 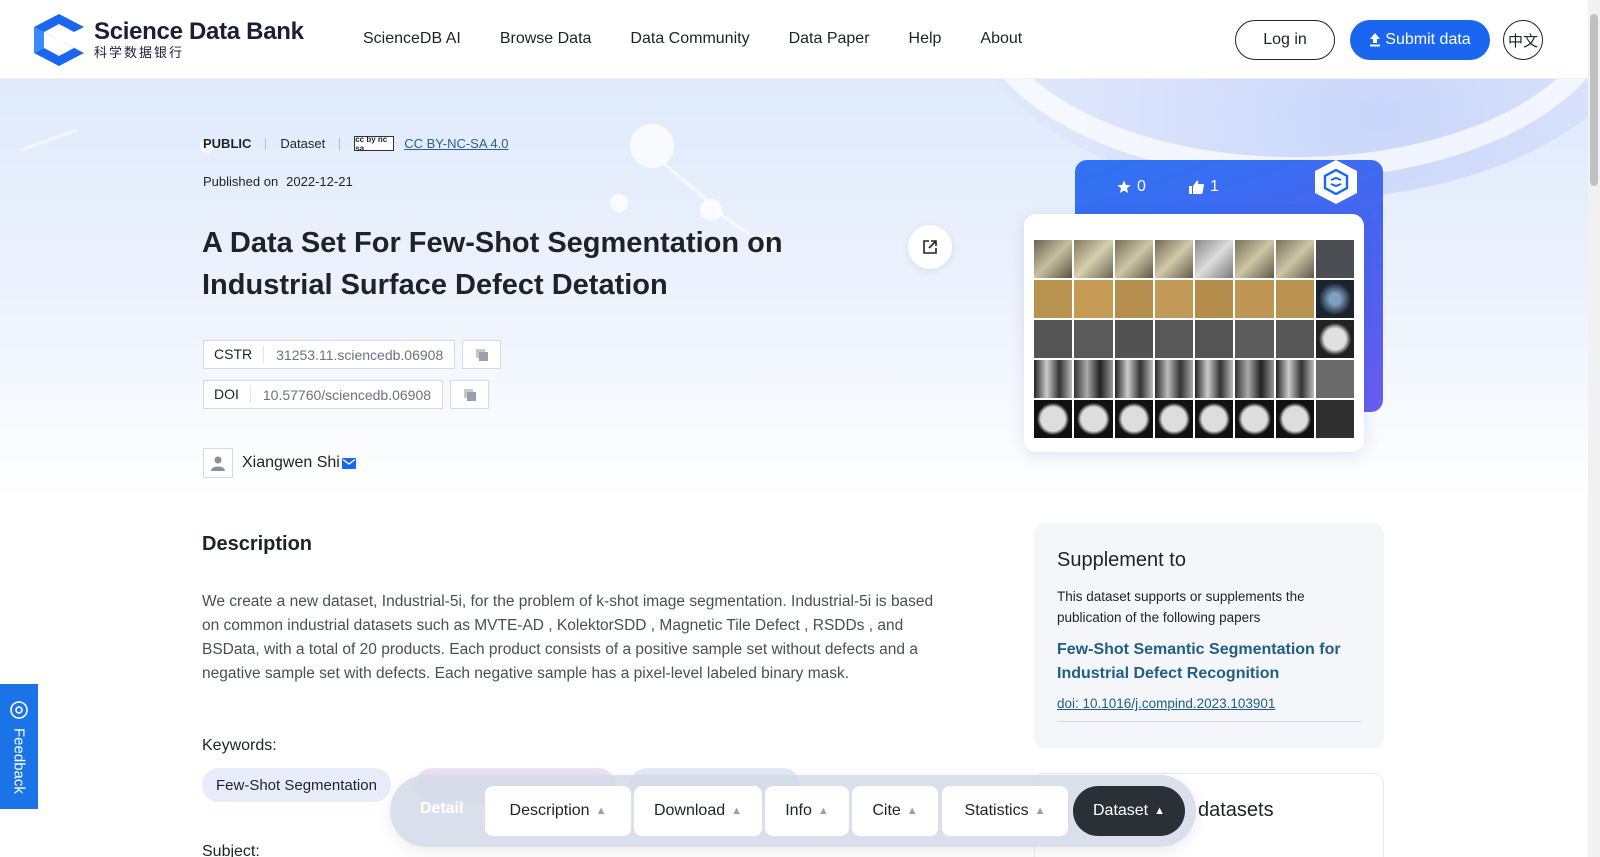 I want to click on dataset-thumbnail-card, so click(x=1194, y=333).